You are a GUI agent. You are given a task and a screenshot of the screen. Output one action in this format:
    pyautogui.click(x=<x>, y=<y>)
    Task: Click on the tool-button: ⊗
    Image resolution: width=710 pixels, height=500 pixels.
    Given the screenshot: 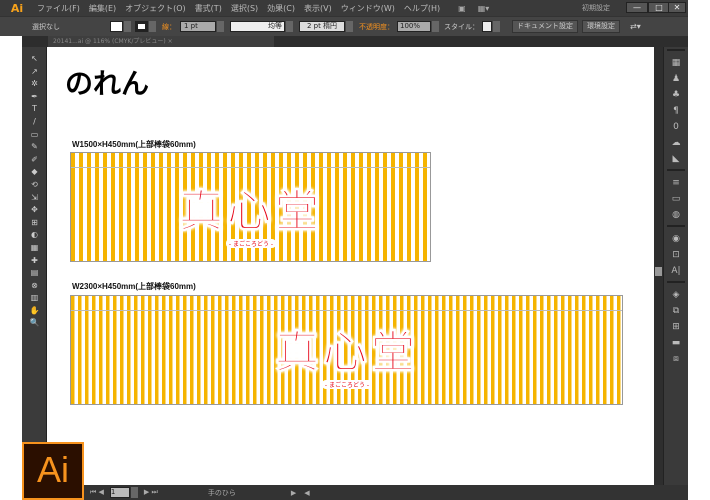 What is the action you would take?
    pyautogui.click(x=34, y=286)
    